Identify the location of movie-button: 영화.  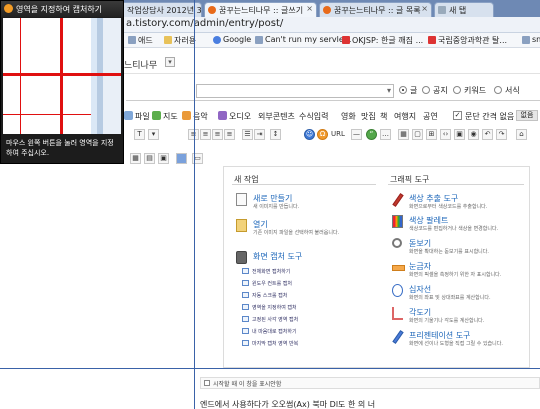
(348, 116).